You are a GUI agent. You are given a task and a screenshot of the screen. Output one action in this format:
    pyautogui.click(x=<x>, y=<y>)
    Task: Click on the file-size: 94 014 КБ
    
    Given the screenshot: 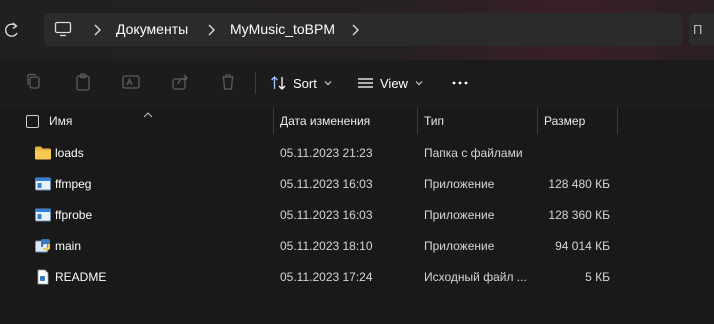 What is the action you would take?
    pyautogui.click(x=582, y=246)
    